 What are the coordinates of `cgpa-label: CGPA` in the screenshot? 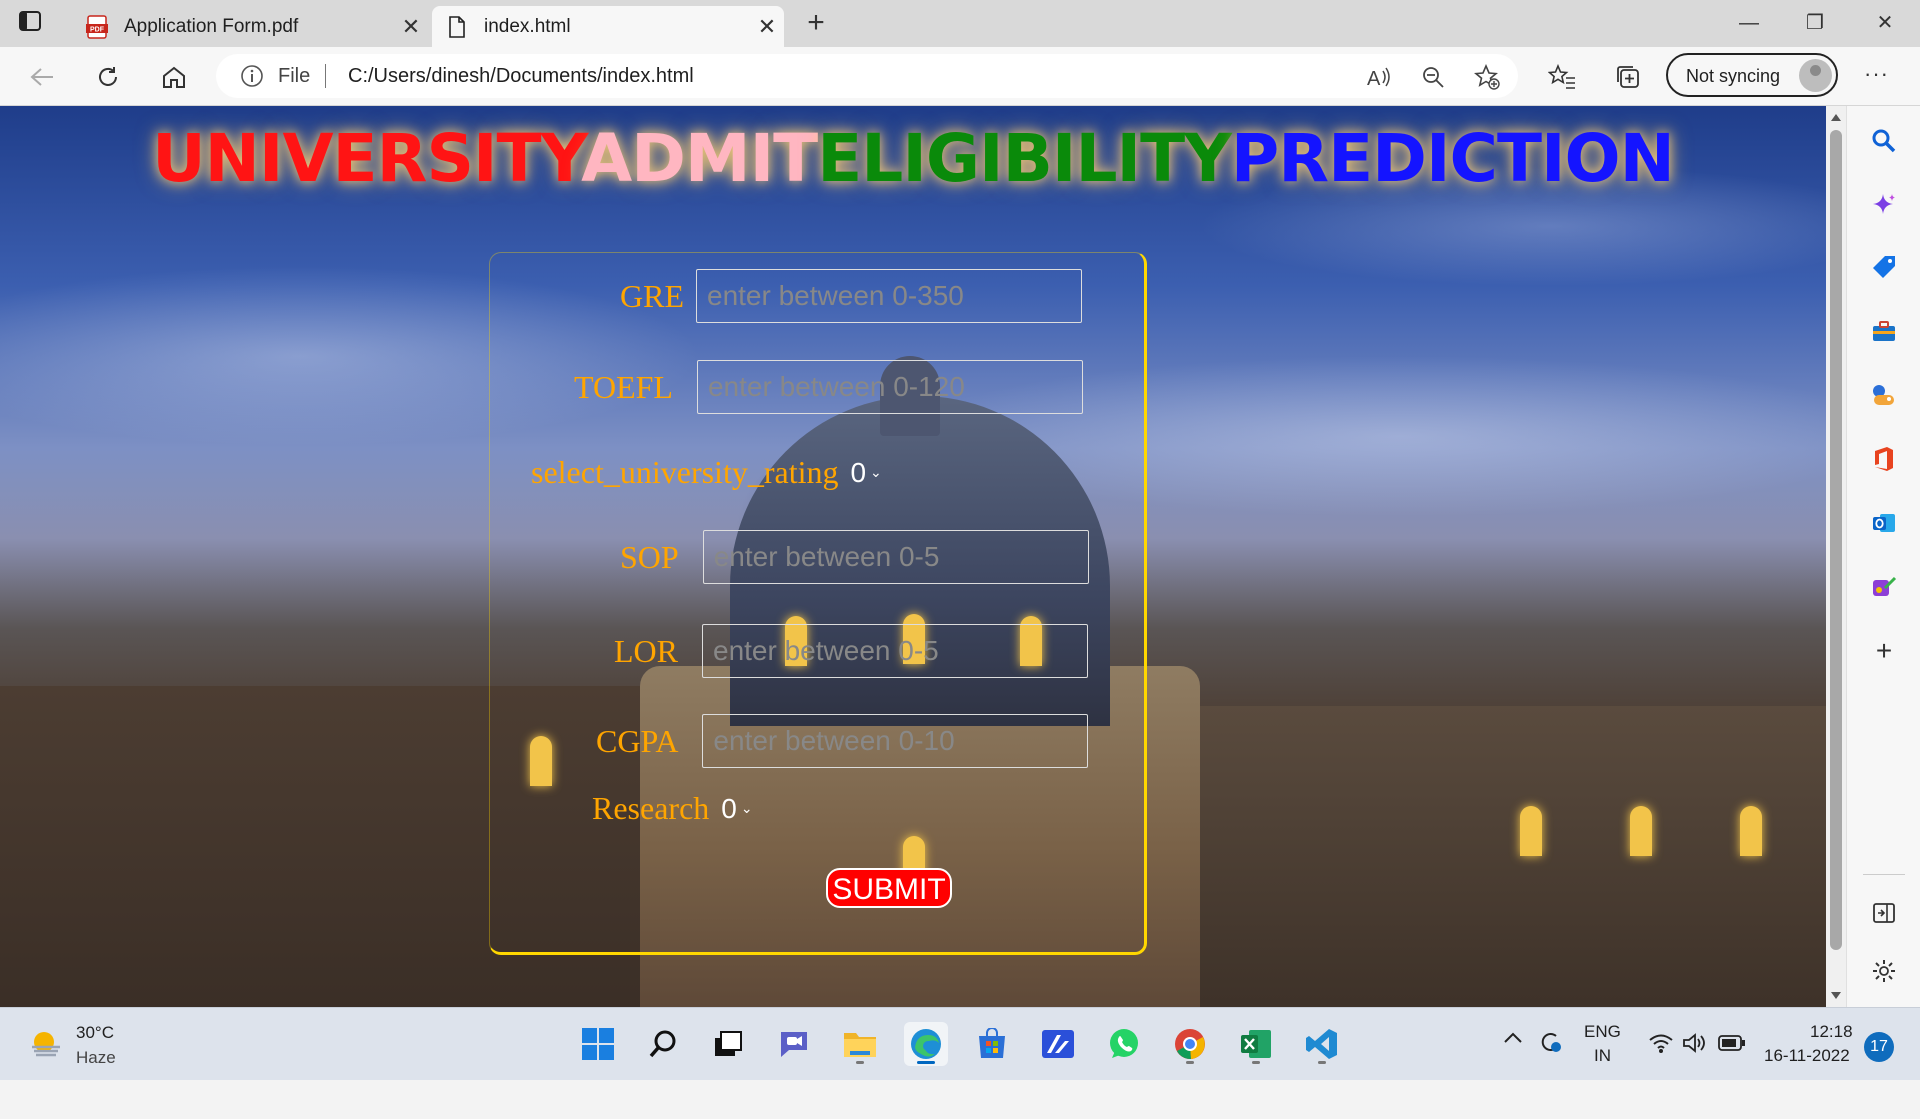 It's located at (637, 740).